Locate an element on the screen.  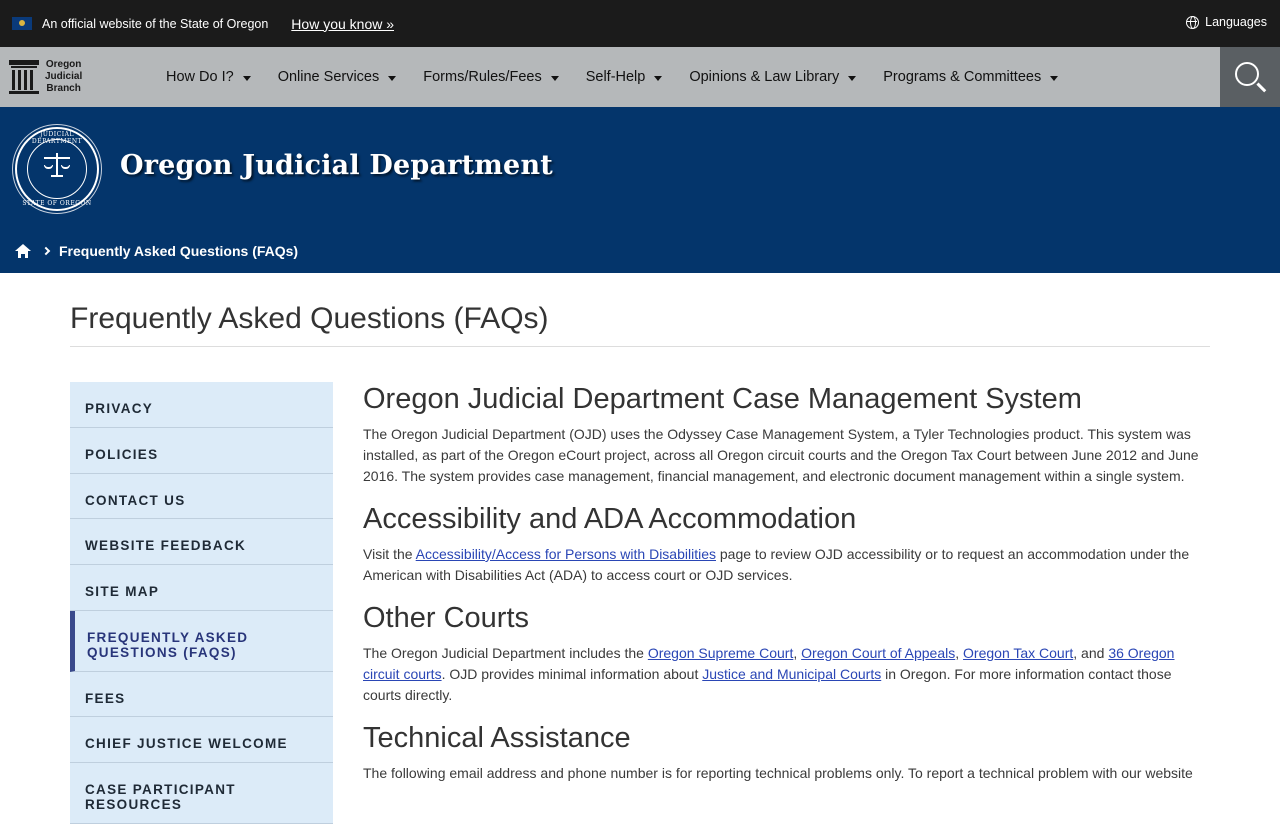
justice-municipal-courts-link: Justice and Municipal Courts is located at coordinates (791, 674).